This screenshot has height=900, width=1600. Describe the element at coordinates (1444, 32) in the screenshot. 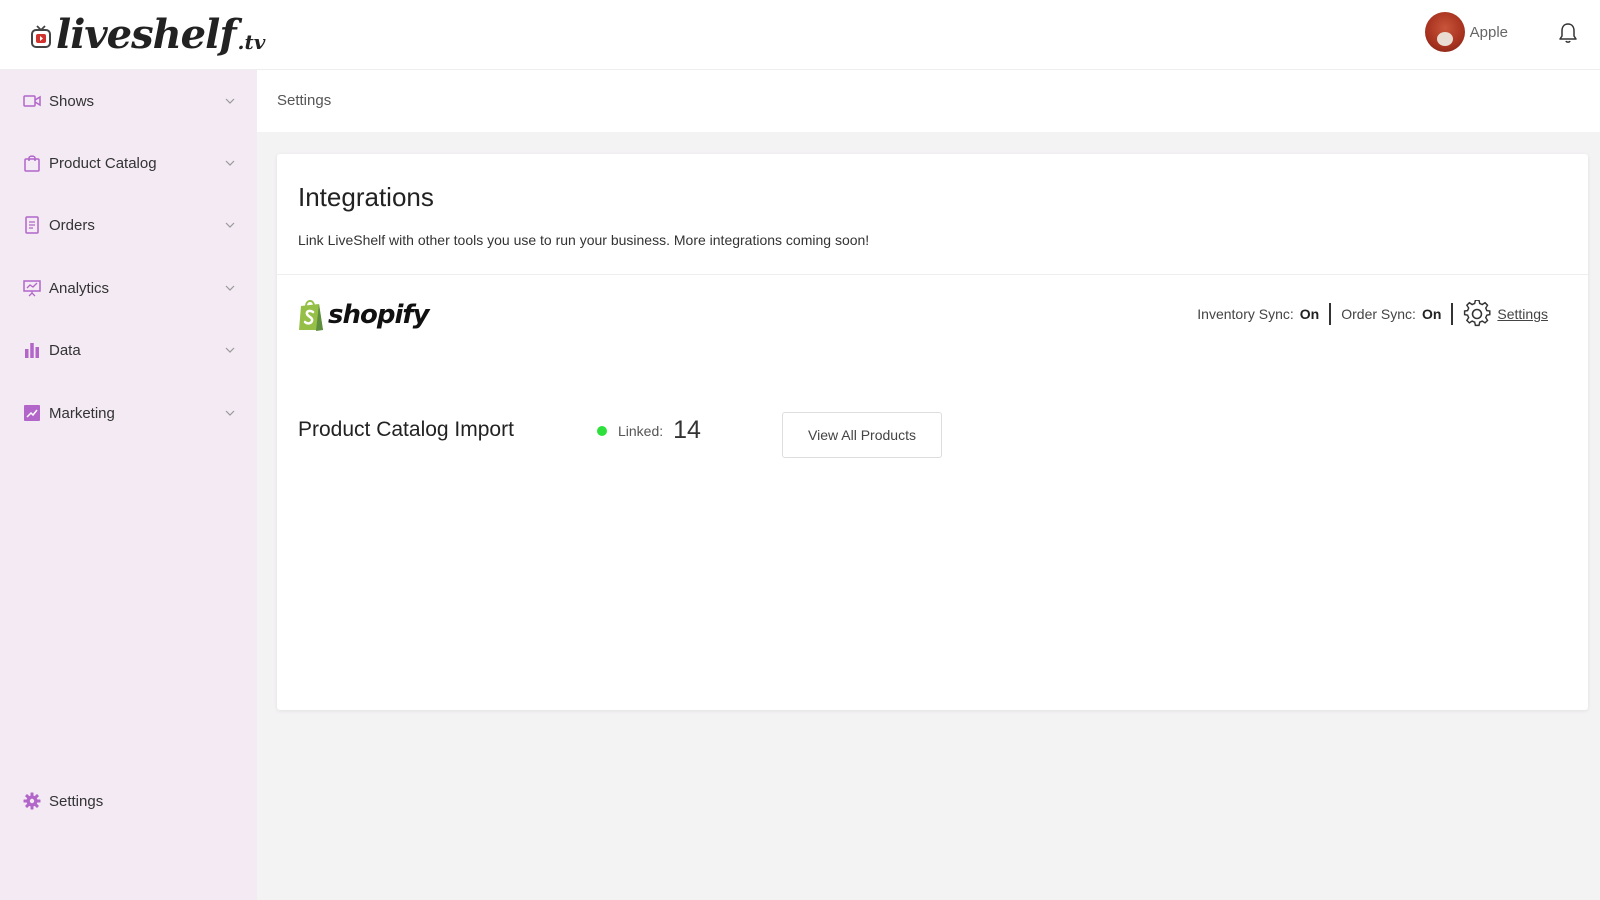

I see `avatar` at that location.